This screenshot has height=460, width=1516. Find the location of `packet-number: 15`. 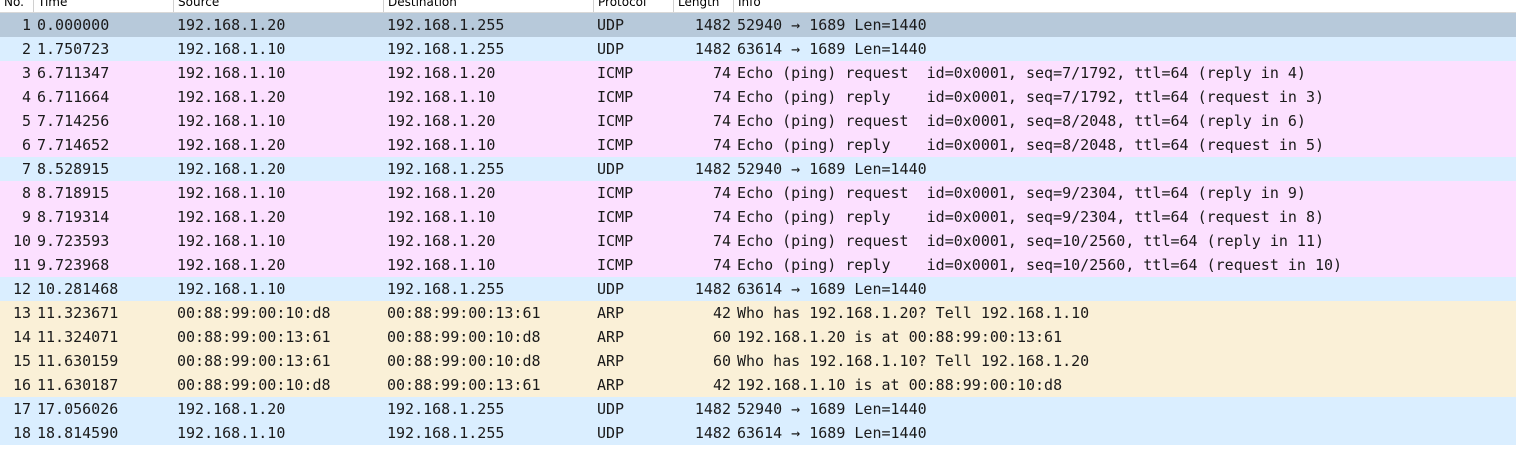

packet-number: 15 is located at coordinates (21, 361).